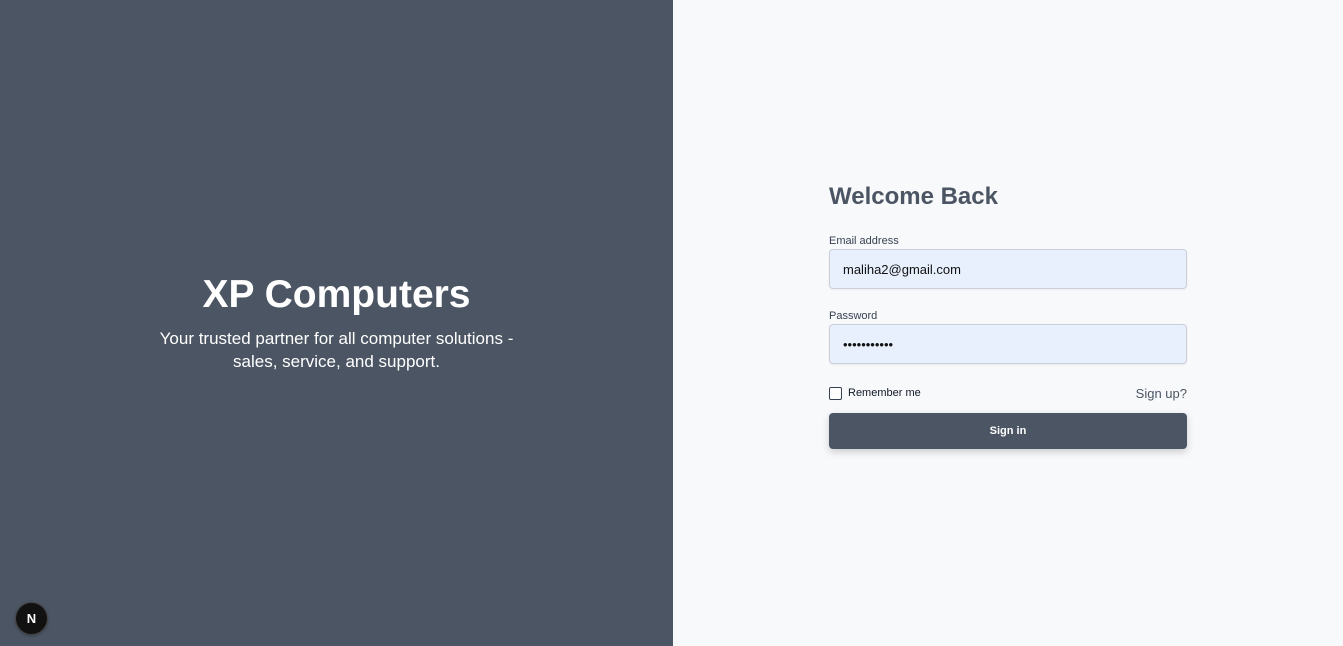 The height and width of the screenshot is (646, 1343). I want to click on password-field, so click(1008, 344).